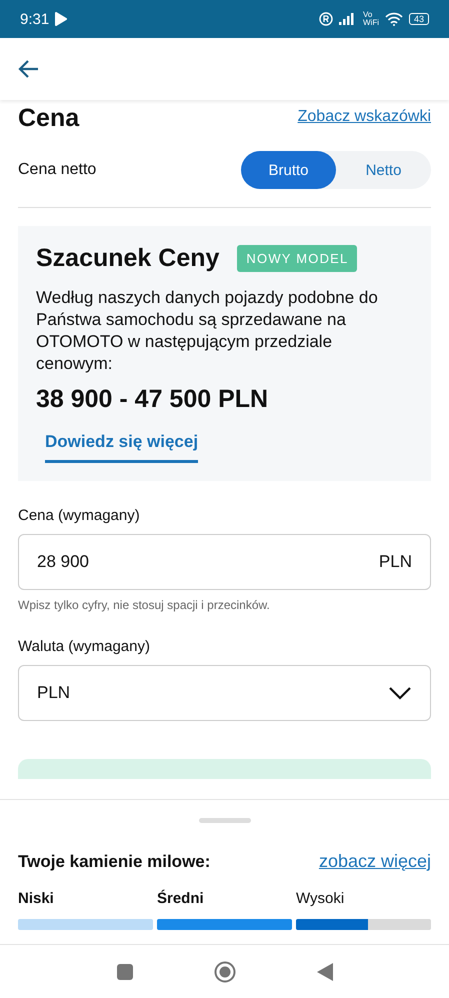  I want to click on wifi-icon, so click(393, 19).